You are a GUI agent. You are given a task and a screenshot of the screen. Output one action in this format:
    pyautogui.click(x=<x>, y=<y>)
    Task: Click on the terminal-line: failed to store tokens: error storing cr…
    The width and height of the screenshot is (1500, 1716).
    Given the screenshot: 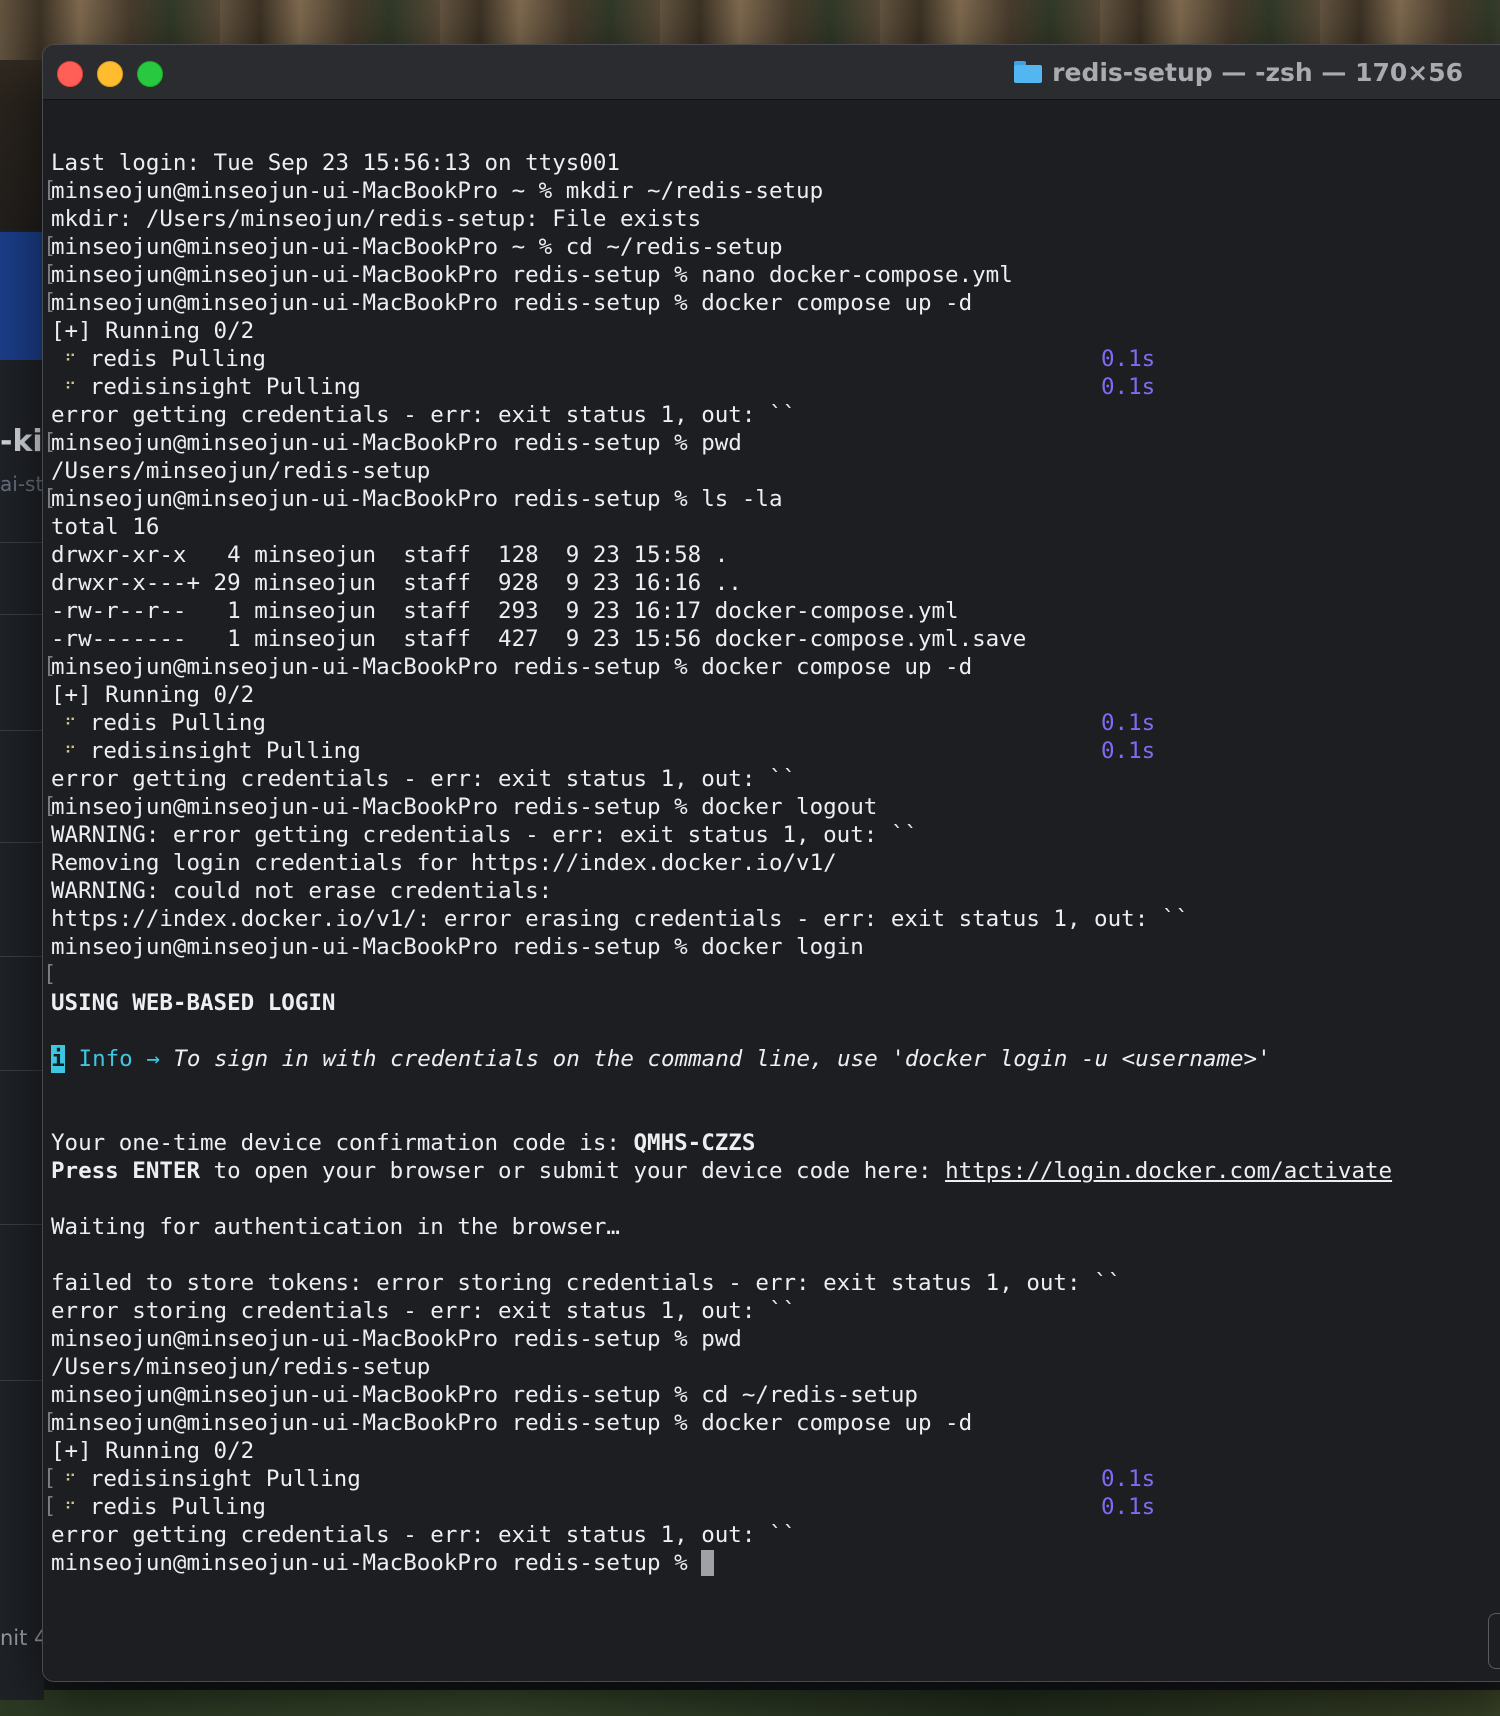 What is the action you would take?
    pyautogui.click(x=586, y=1283)
    